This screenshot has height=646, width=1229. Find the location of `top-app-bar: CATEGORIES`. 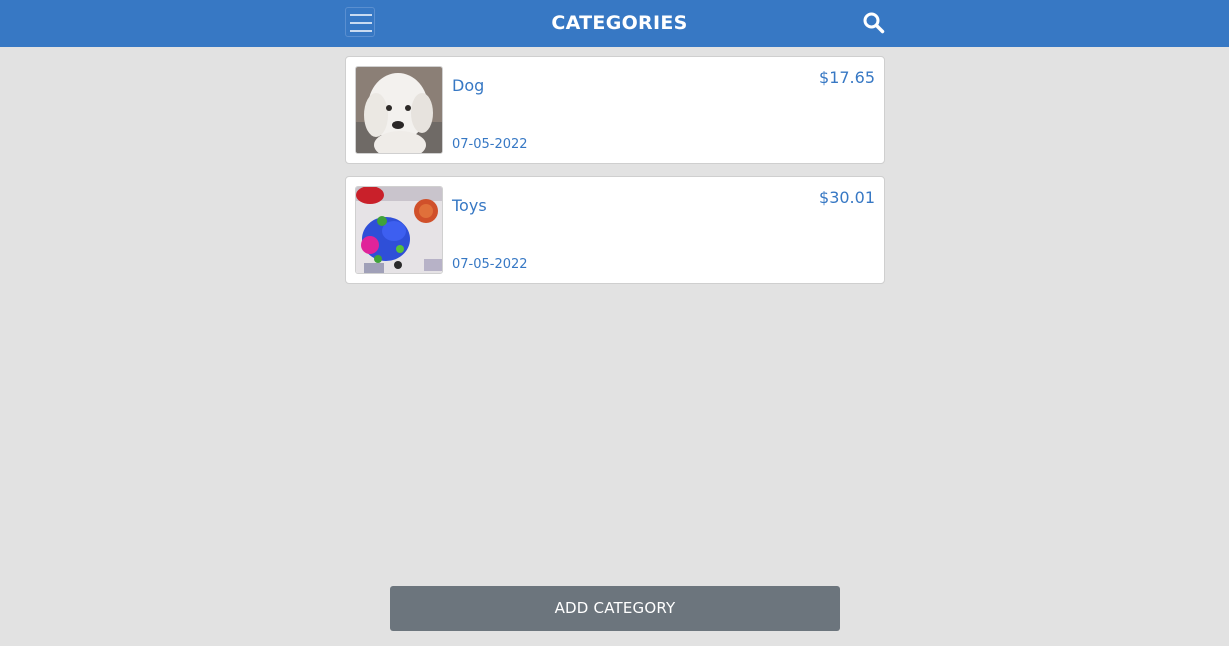

top-app-bar: CATEGORIES is located at coordinates (614, 23).